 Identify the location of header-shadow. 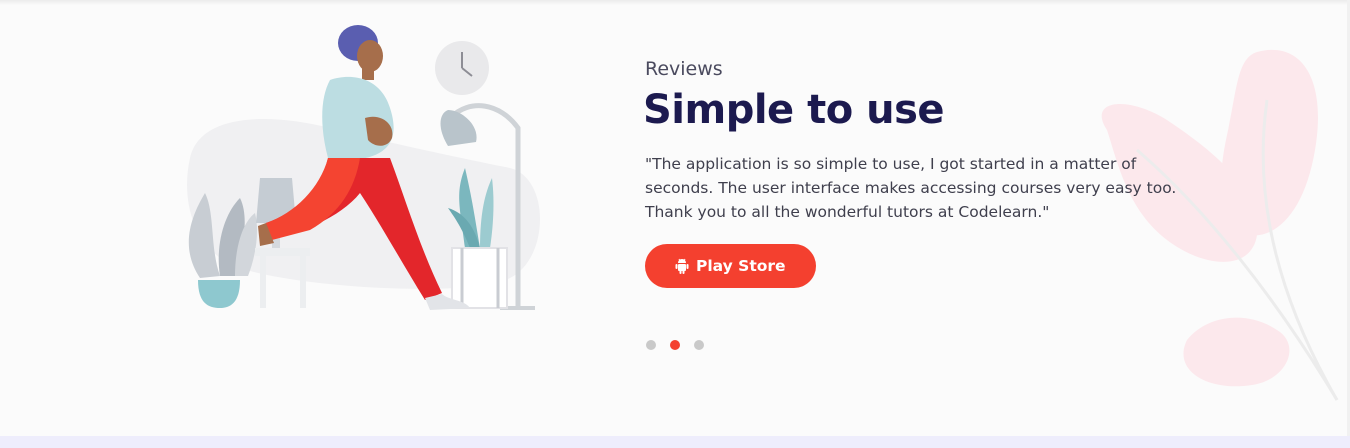
(675, 2).